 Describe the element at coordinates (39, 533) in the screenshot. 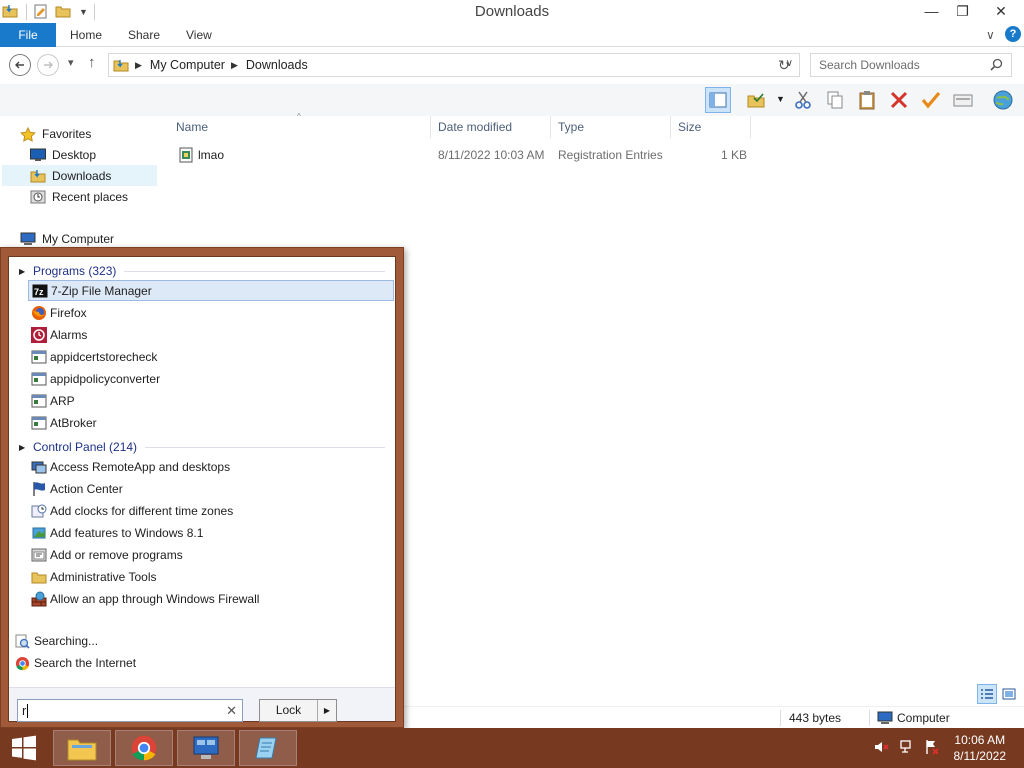

I see `features-icon` at that location.